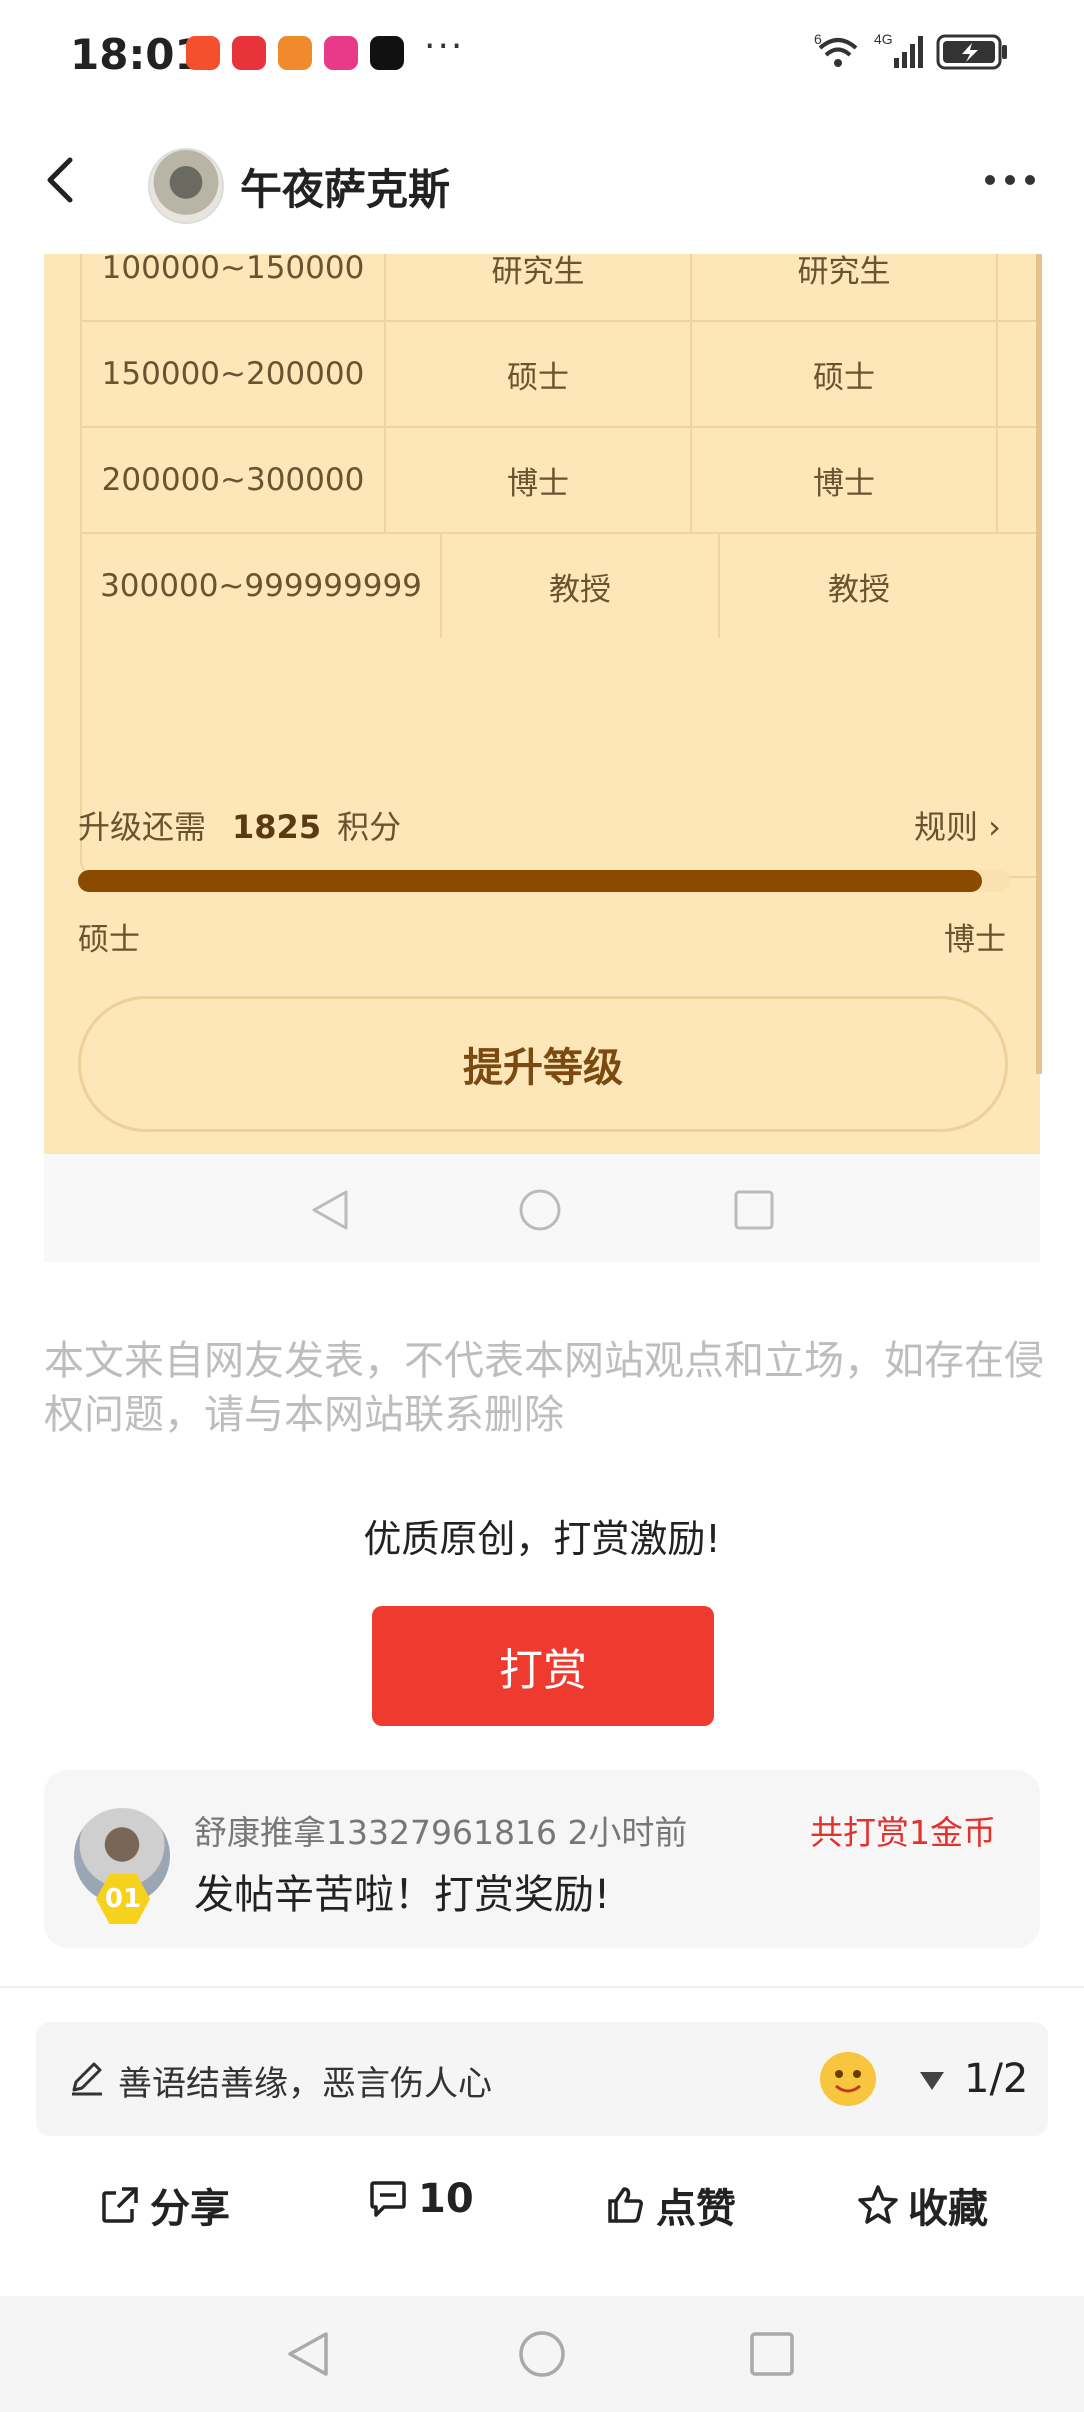 The width and height of the screenshot is (1084, 2412). Describe the element at coordinates (996, 2079) in the screenshot. I see `page-indicator: 1/2` at that location.